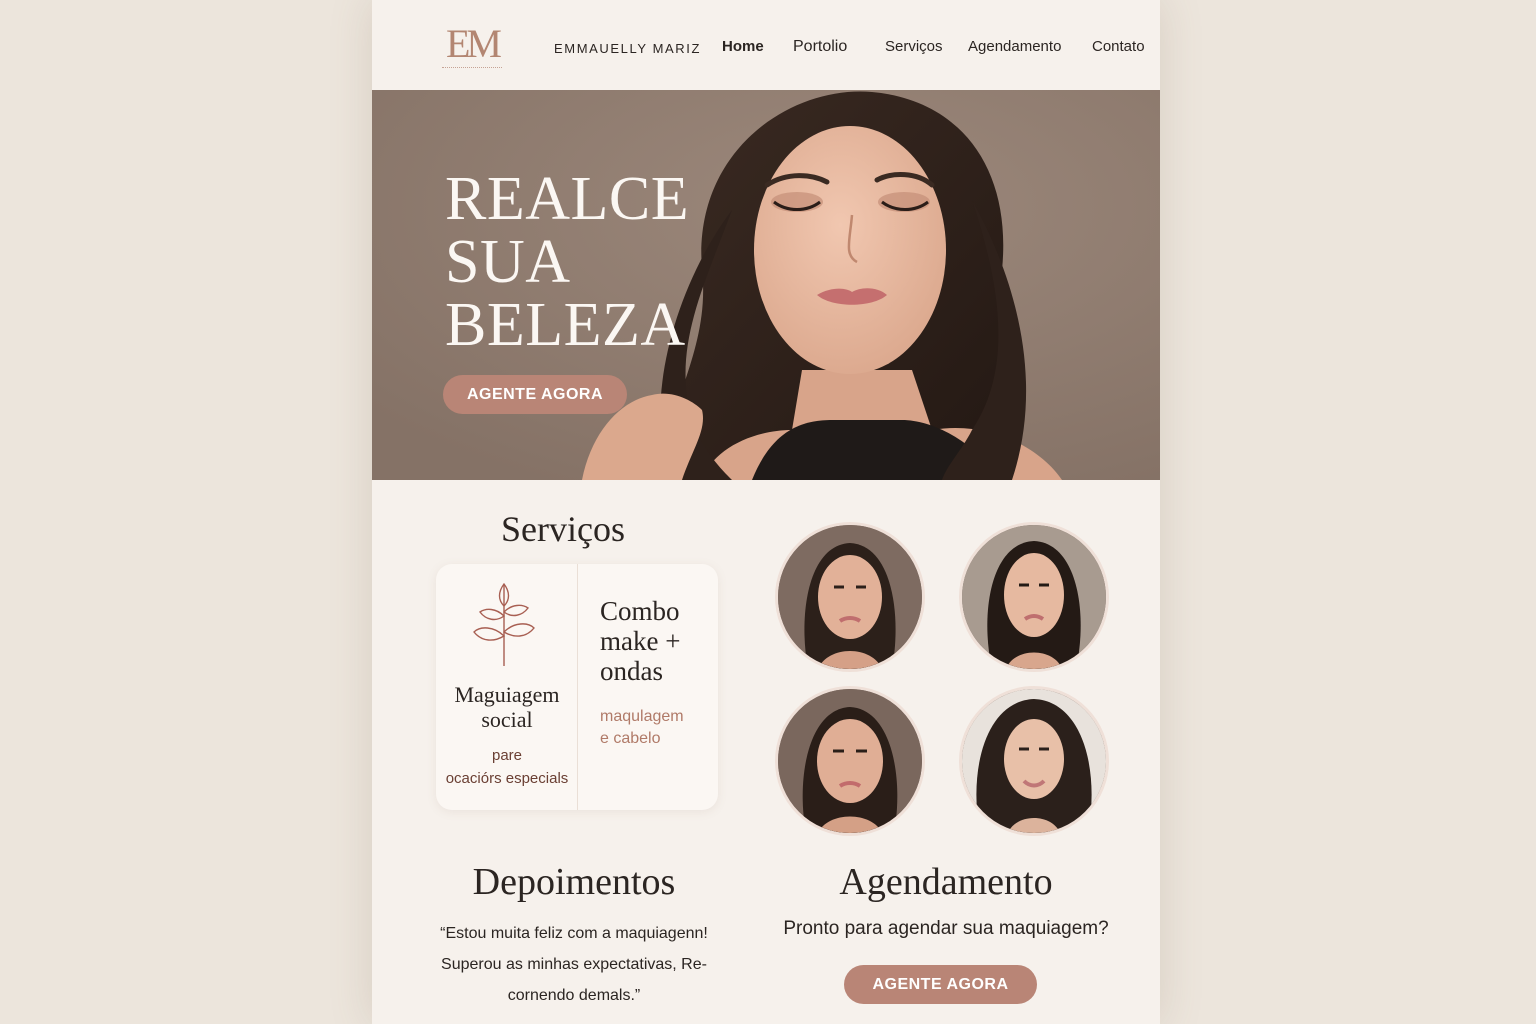  I want to click on hero-title-line: SUA, so click(508, 262).